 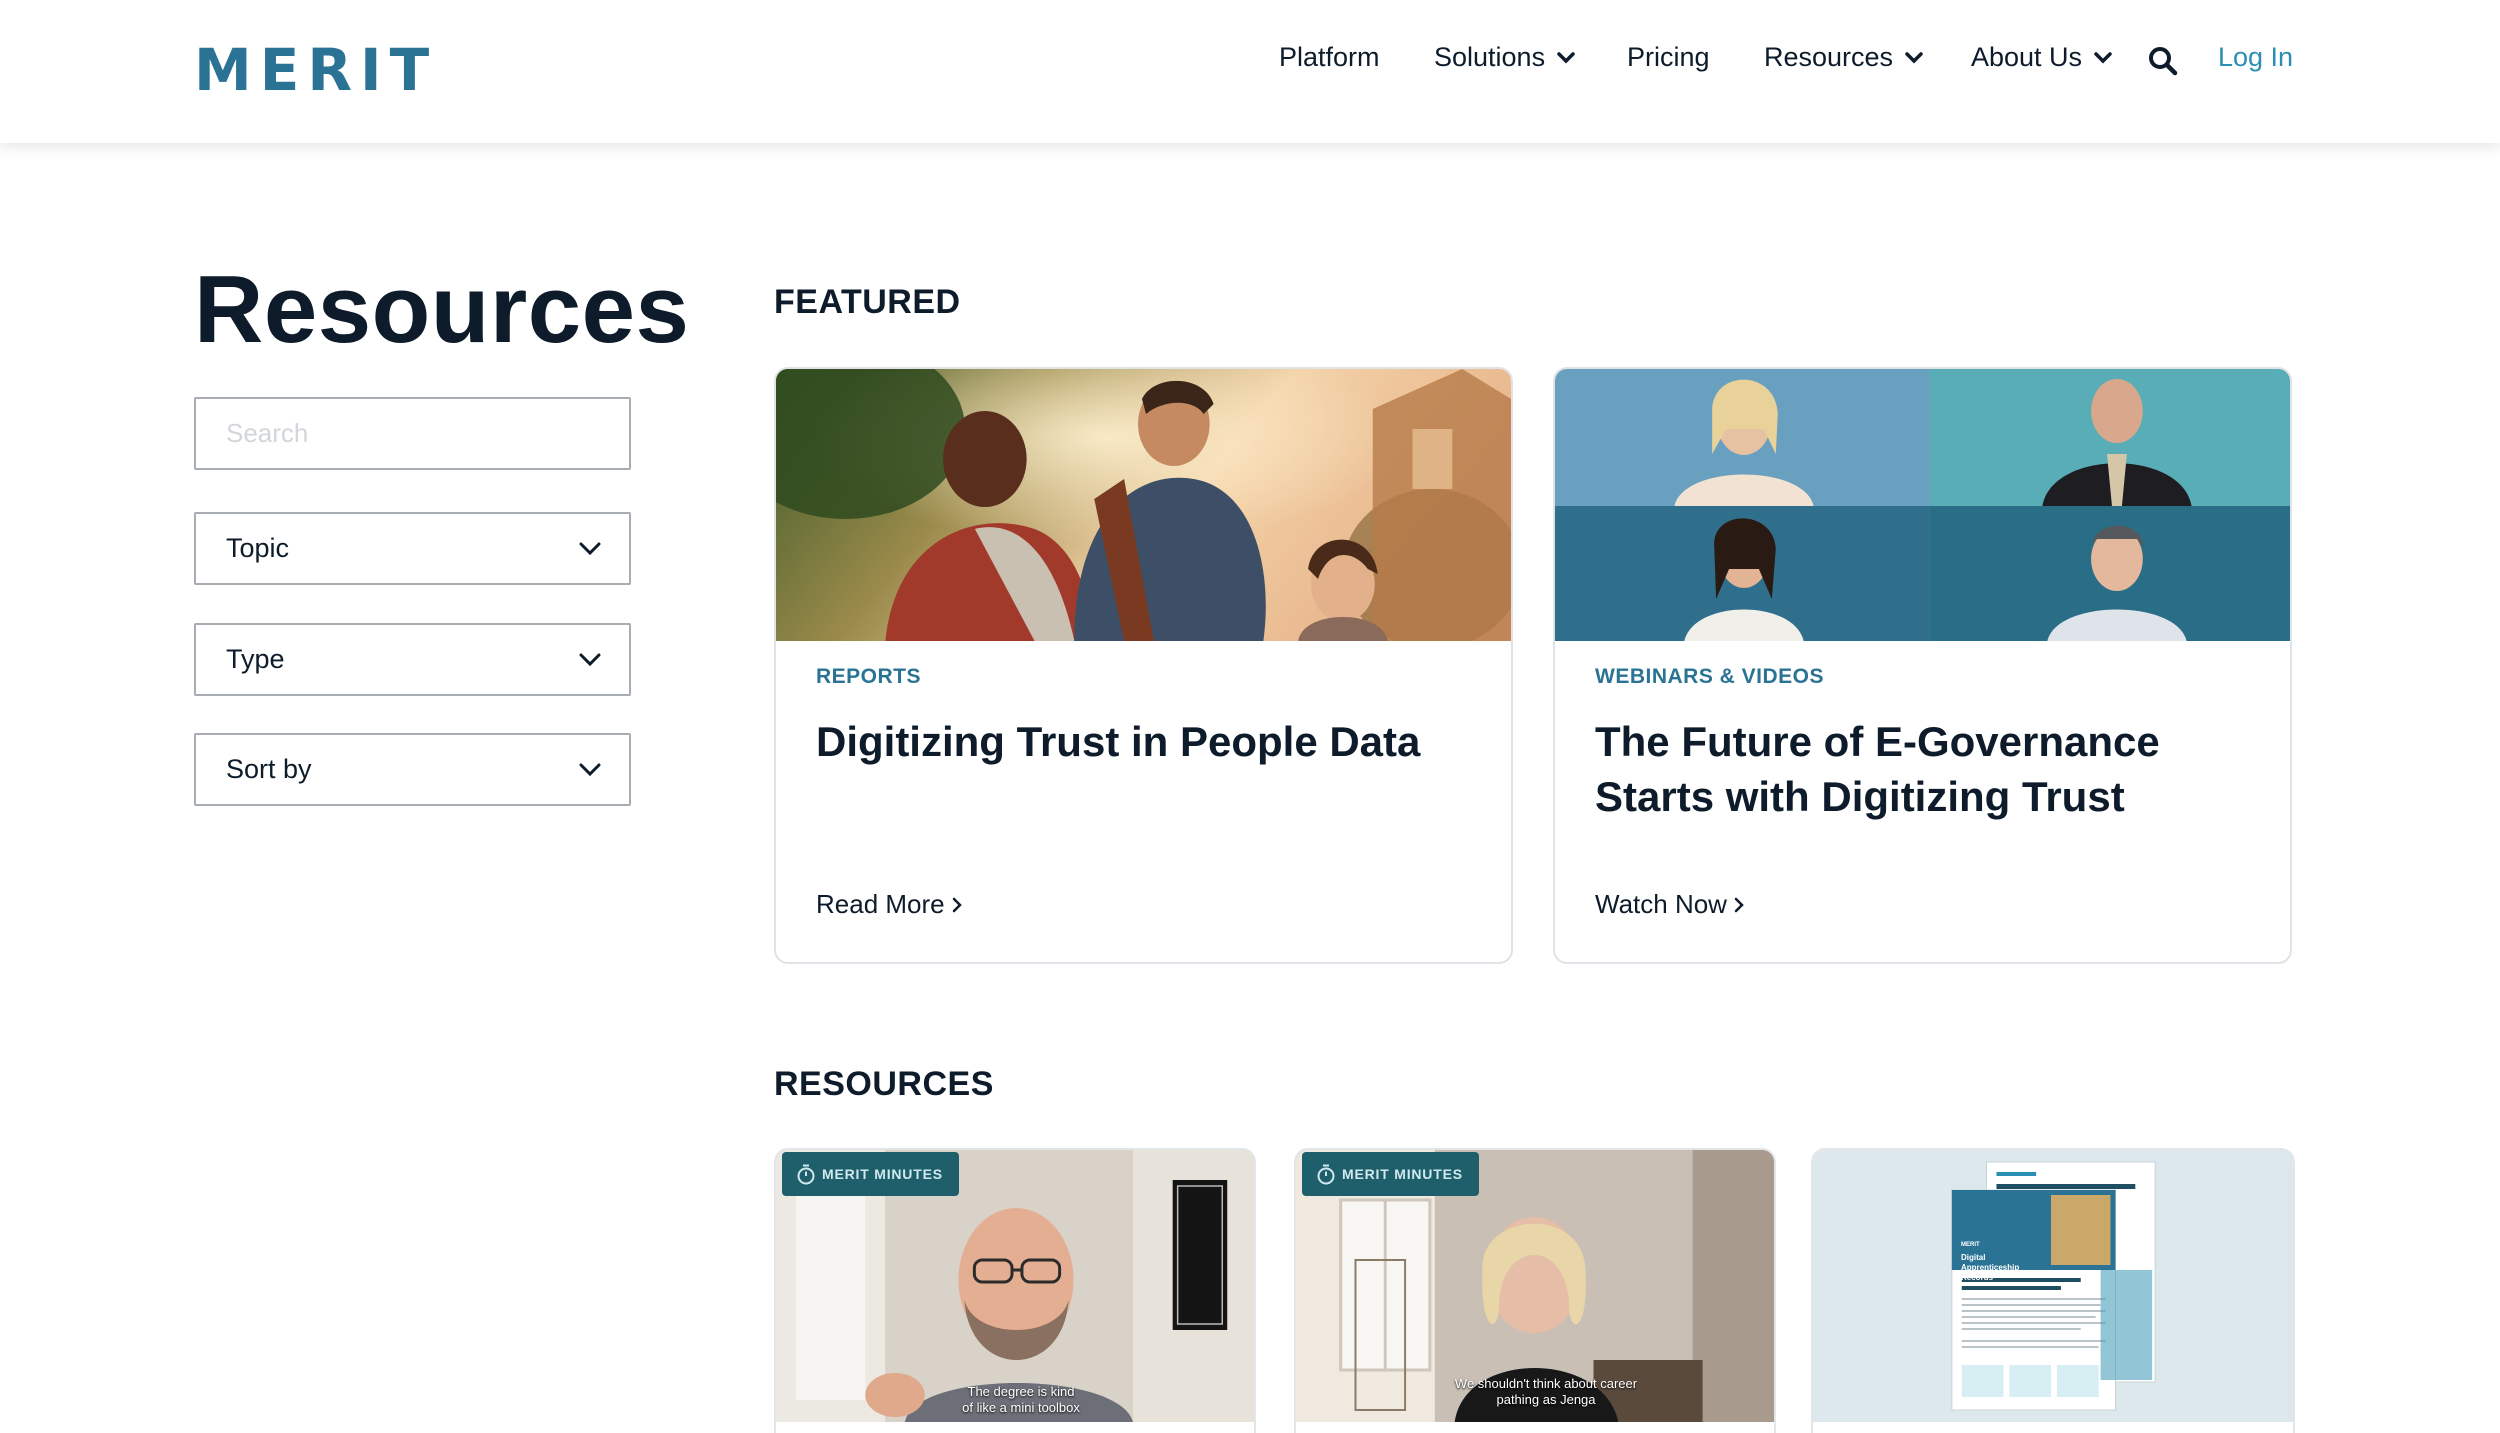 I want to click on type-select: Type, so click(x=412, y=659).